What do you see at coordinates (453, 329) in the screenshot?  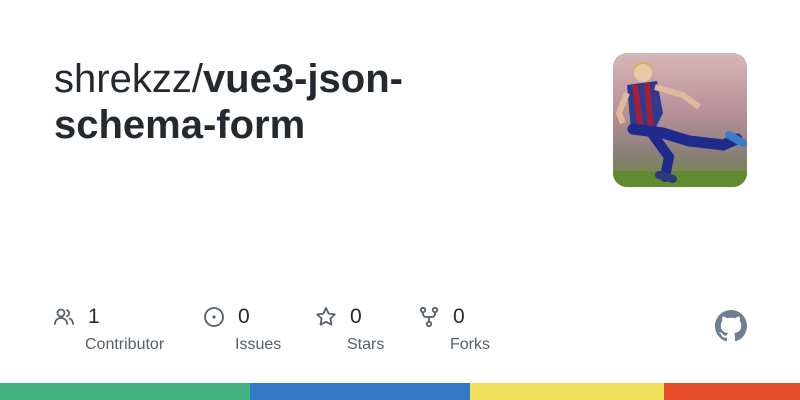 I see `stat-forks: 0 Forks` at bounding box center [453, 329].